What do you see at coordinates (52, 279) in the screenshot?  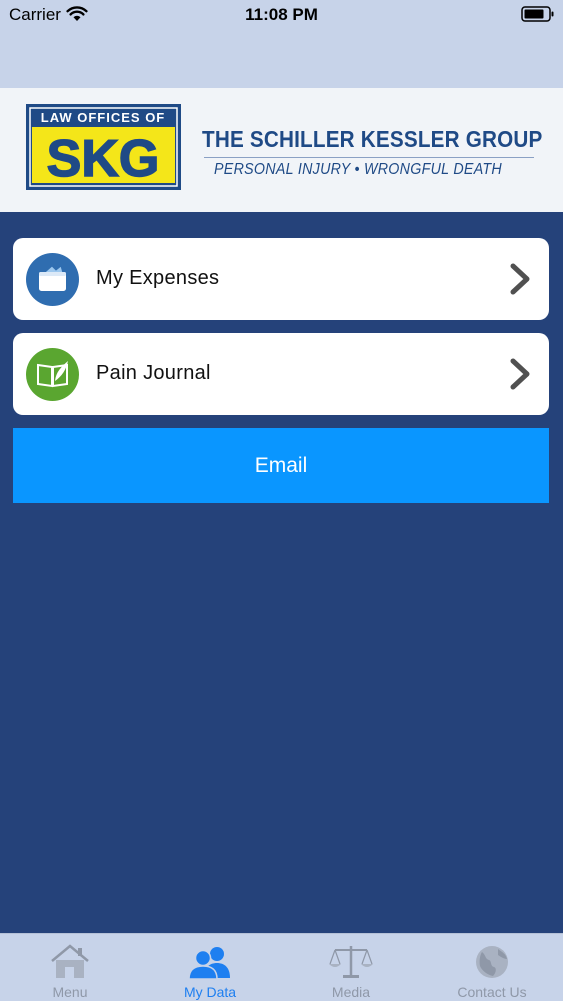 I see `wallet-icon` at bounding box center [52, 279].